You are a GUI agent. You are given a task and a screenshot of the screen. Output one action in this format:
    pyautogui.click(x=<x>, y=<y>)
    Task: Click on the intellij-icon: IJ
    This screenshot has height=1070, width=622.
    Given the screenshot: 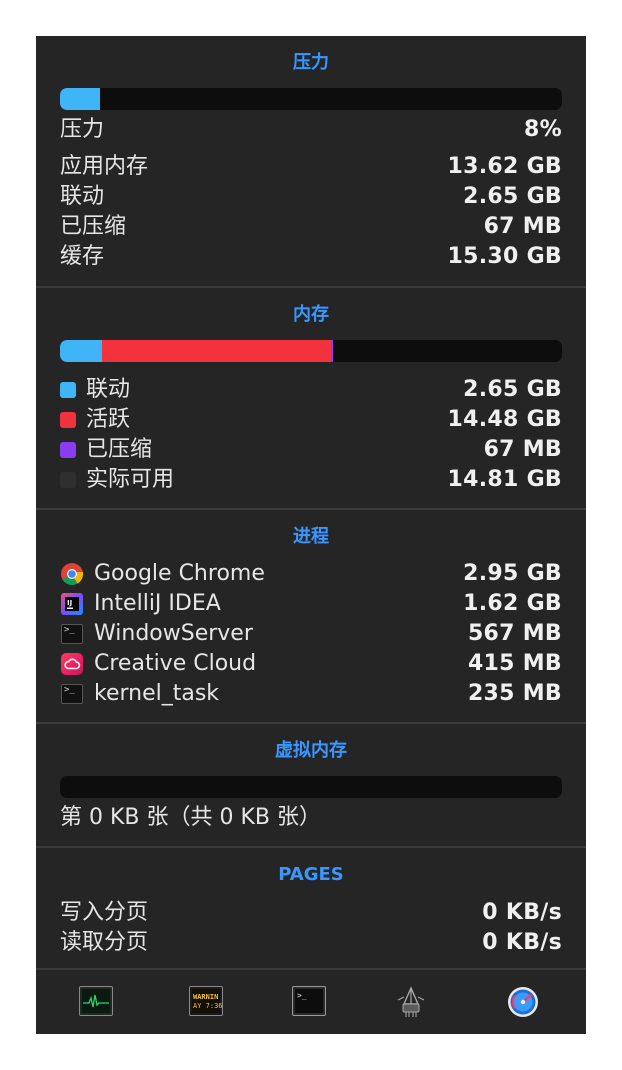 What is the action you would take?
    pyautogui.click(x=72, y=604)
    